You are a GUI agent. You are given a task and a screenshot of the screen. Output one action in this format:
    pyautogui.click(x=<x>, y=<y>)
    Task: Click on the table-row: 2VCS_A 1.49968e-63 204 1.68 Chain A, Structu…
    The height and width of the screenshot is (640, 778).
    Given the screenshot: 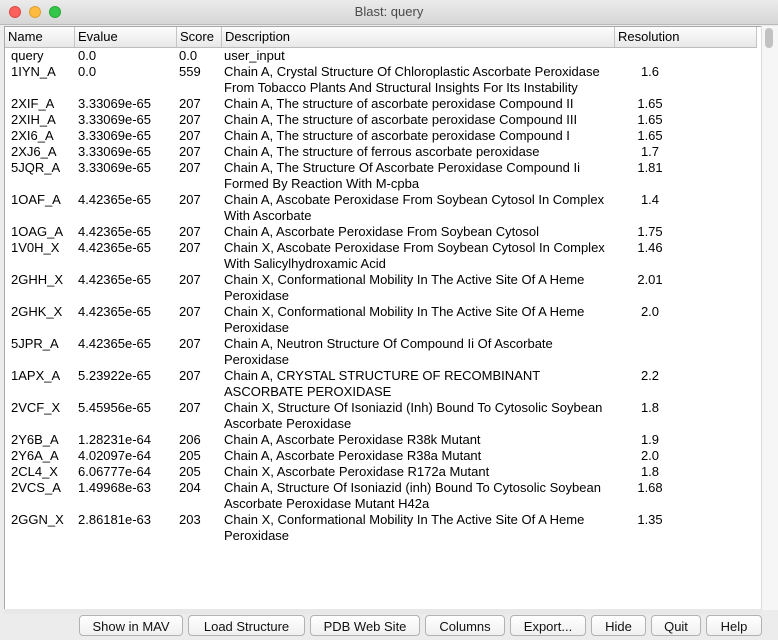 What is the action you would take?
    pyautogui.click(x=381, y=496)
    